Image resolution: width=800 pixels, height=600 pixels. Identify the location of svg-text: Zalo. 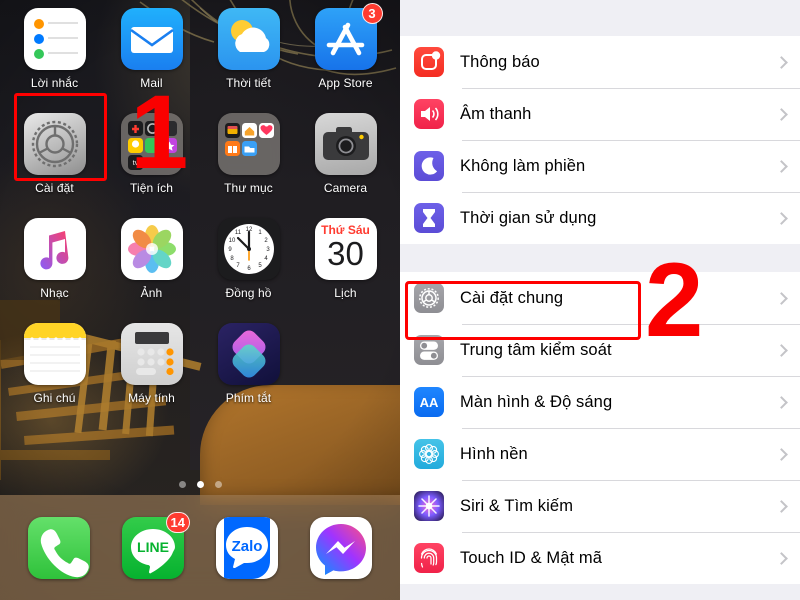
(247, 546).